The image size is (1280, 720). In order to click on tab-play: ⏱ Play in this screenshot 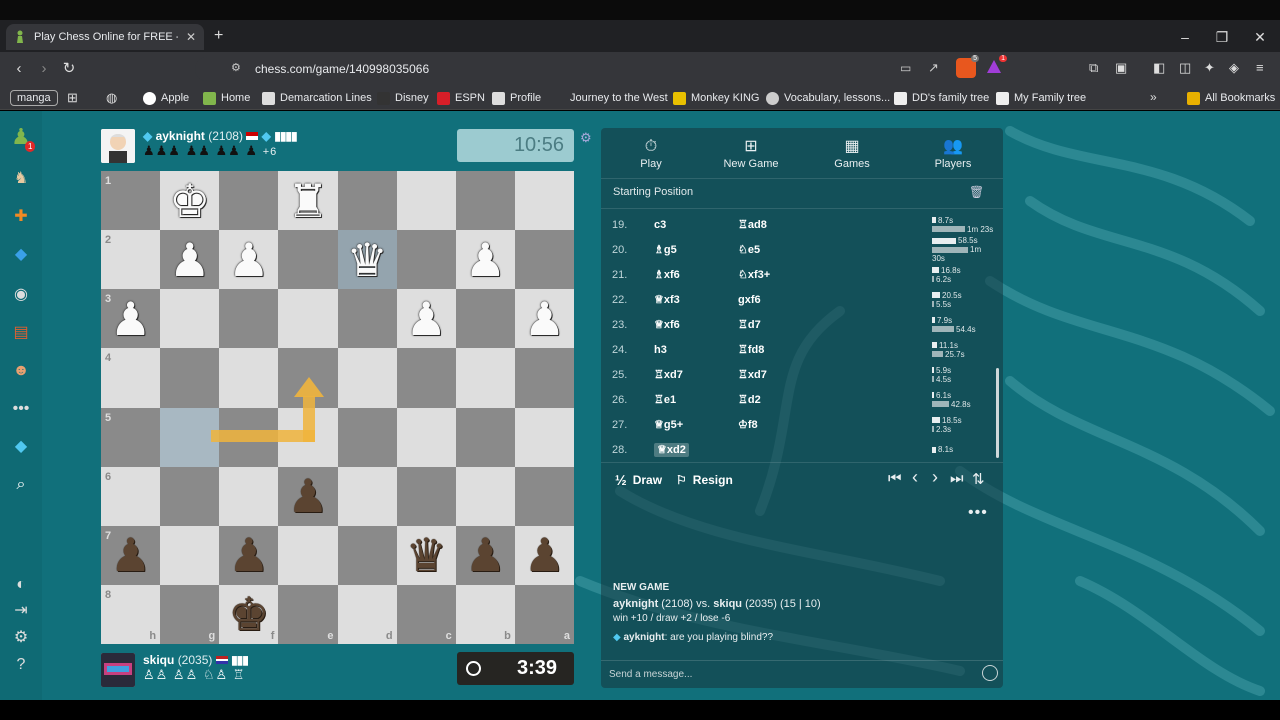, I will do `click(651, 153)`.